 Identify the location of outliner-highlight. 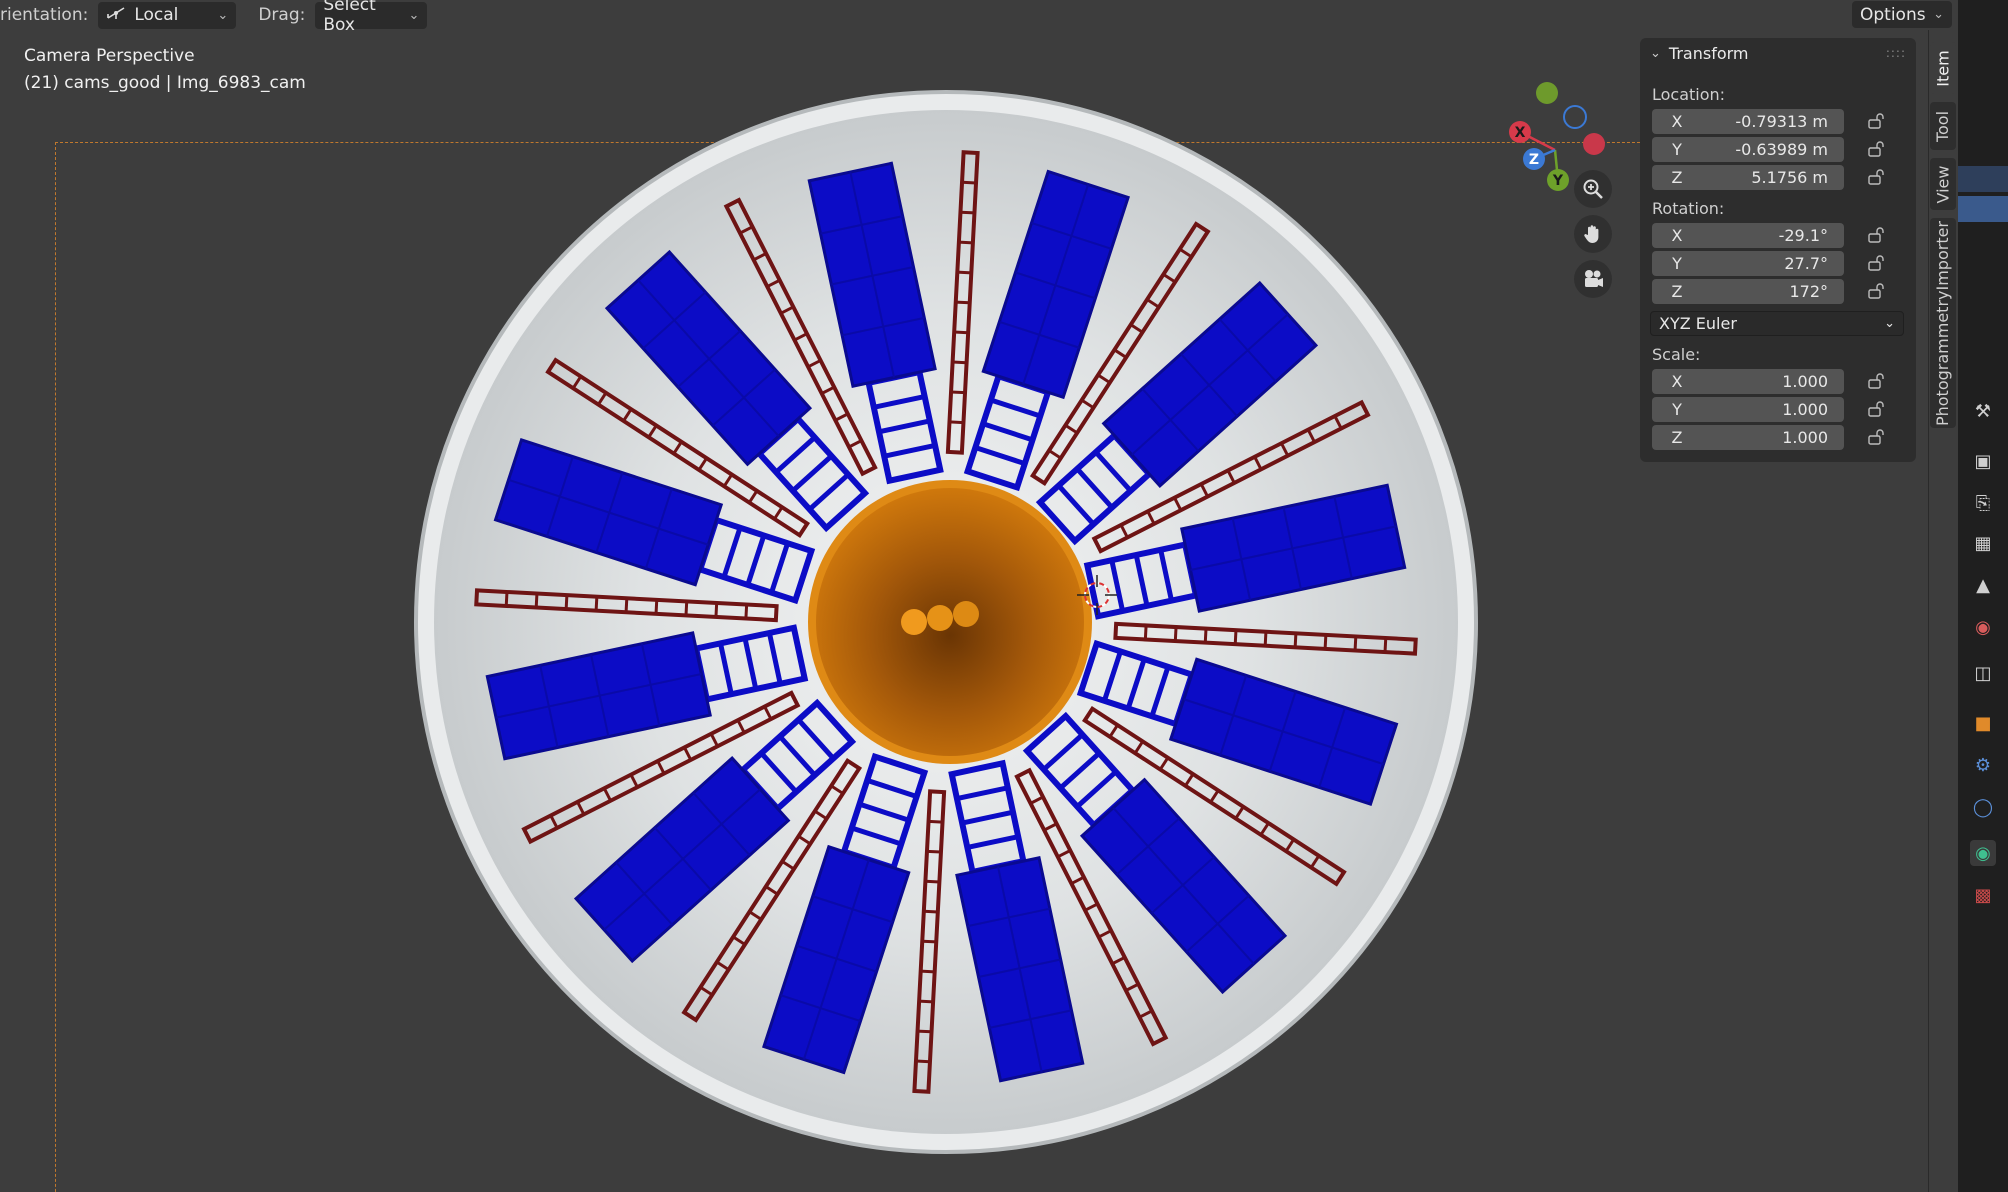
(1983, 179).